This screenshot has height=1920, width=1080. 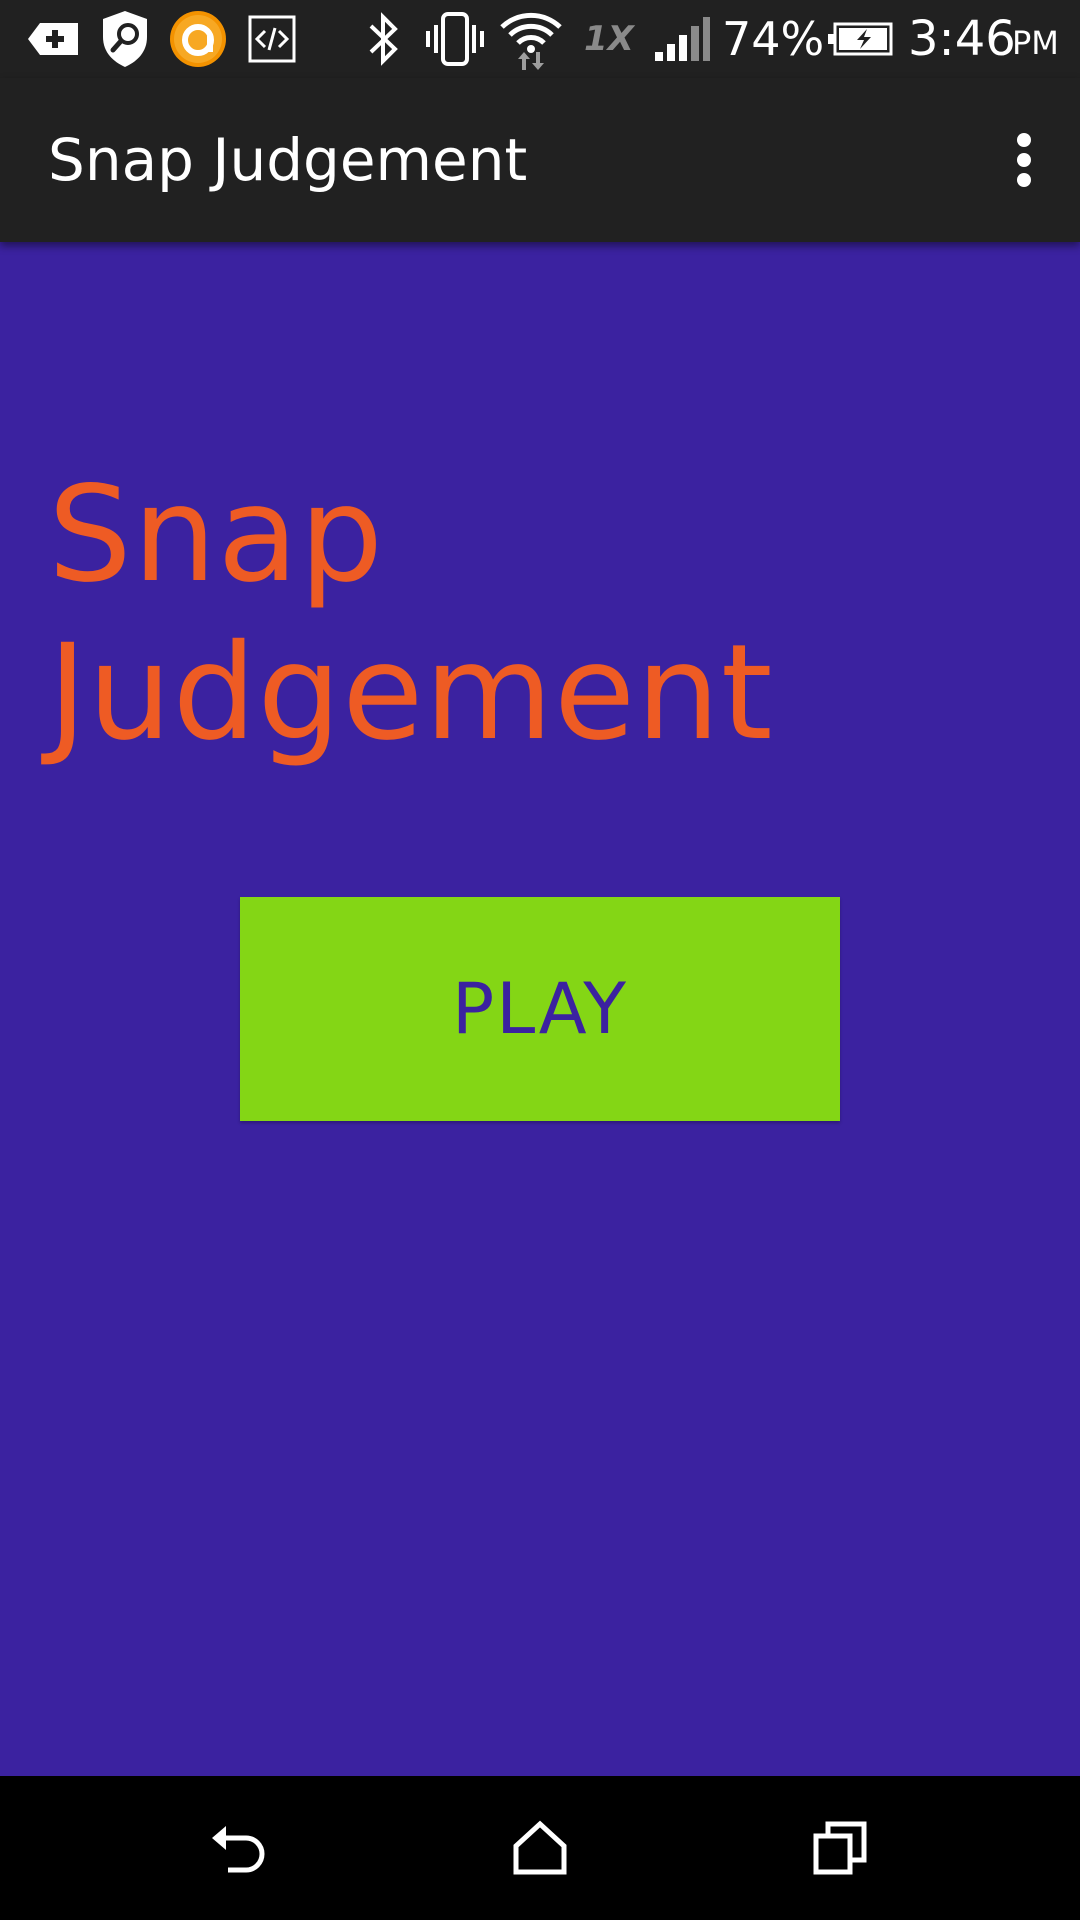 I want to click on play-button: PLAY, so click(x=540, y=1009).